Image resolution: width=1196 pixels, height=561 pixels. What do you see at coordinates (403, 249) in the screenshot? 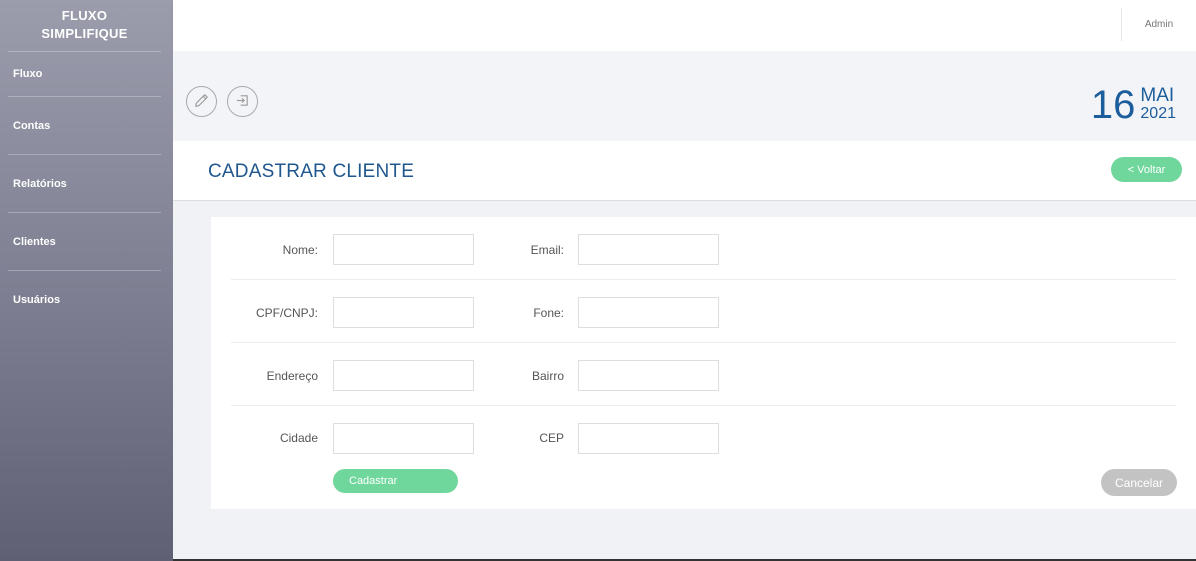
I see `nome-input` at bounding box center [403, 249].